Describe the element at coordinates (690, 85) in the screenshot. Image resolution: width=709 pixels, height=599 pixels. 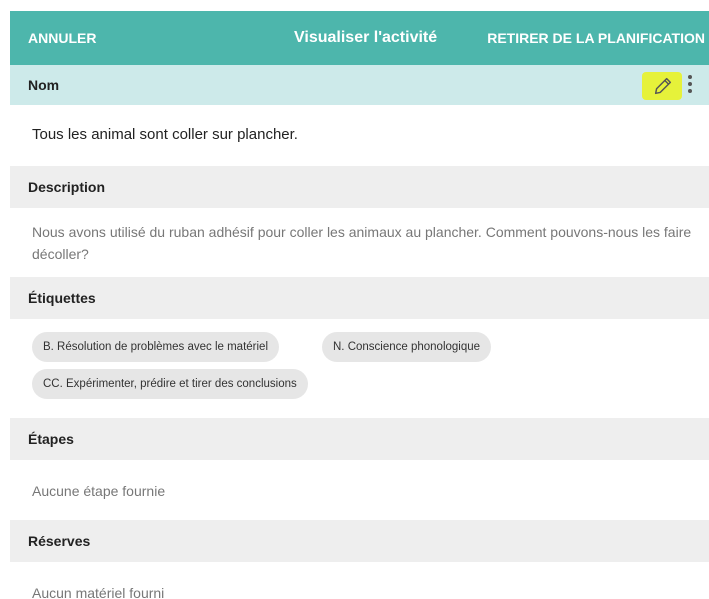
I see `more-vert-icon` at that location.